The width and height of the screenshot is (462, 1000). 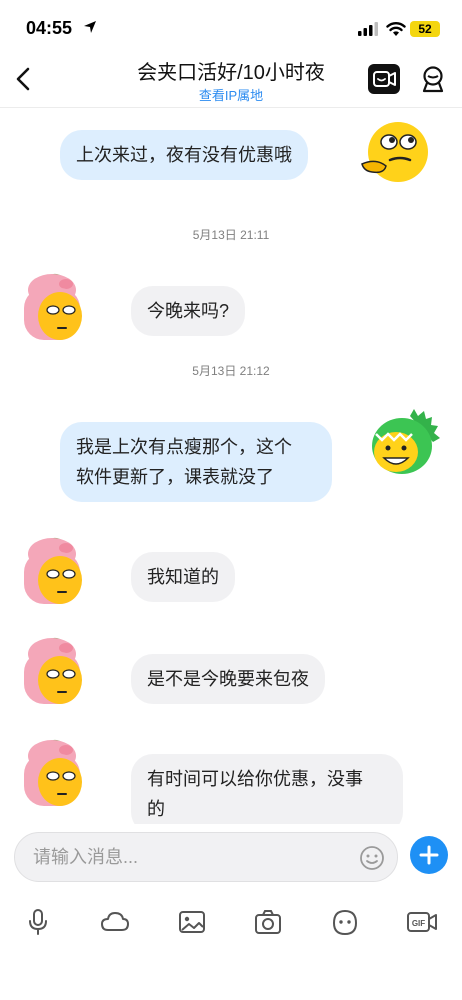 What do you see at coordinates (231, 235) in the screenshot?
I see `timestamp: 5月13日 21:11` at bounding box center [231, 235].